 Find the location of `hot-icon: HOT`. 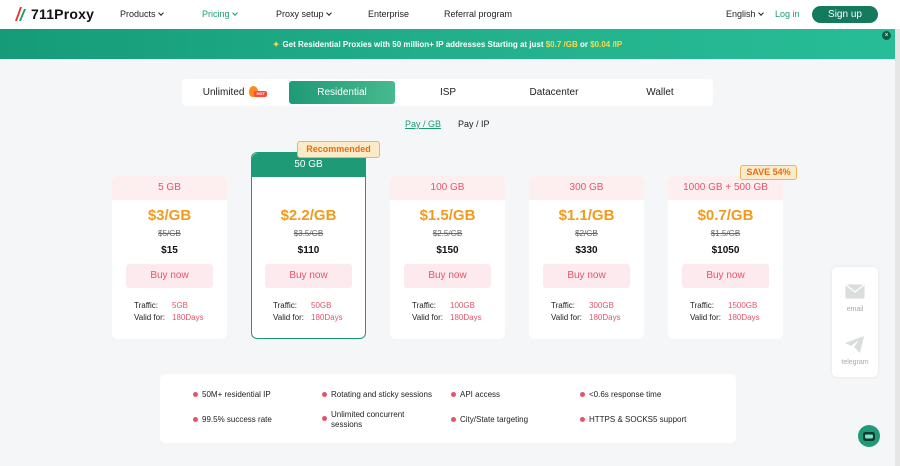

hot-icon: HOT is located at coordinates (258, 92).